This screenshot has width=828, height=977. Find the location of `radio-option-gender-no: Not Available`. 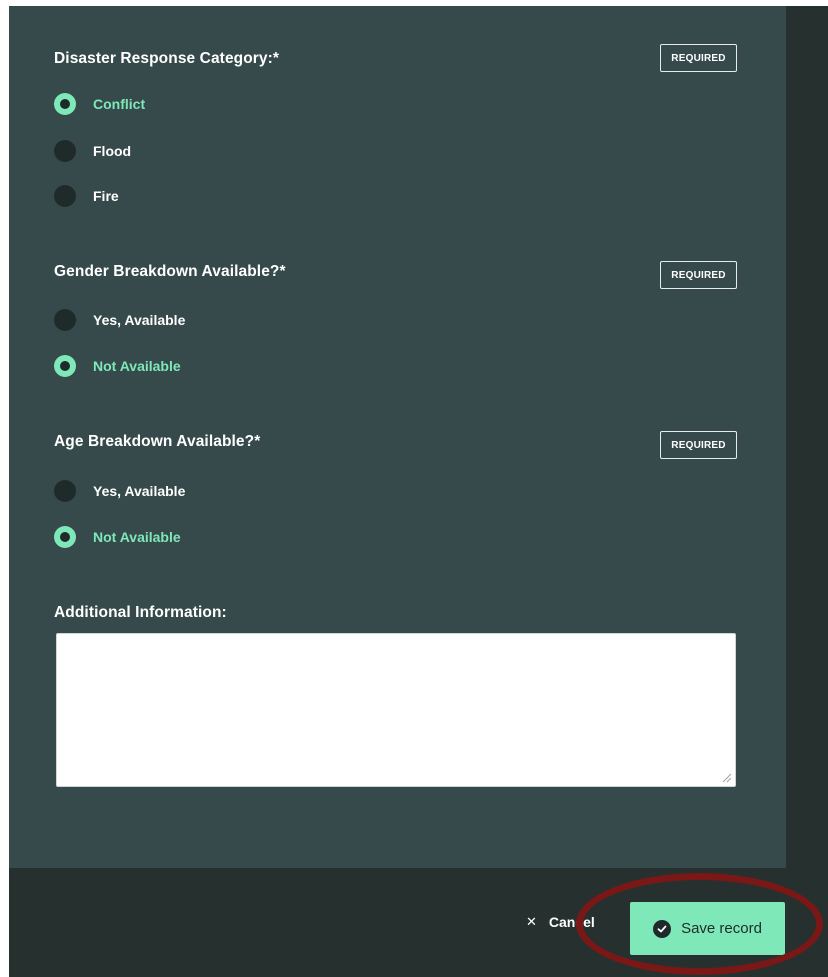

radio-option-gender-no: Not Available is located at coordinates (117, 366).